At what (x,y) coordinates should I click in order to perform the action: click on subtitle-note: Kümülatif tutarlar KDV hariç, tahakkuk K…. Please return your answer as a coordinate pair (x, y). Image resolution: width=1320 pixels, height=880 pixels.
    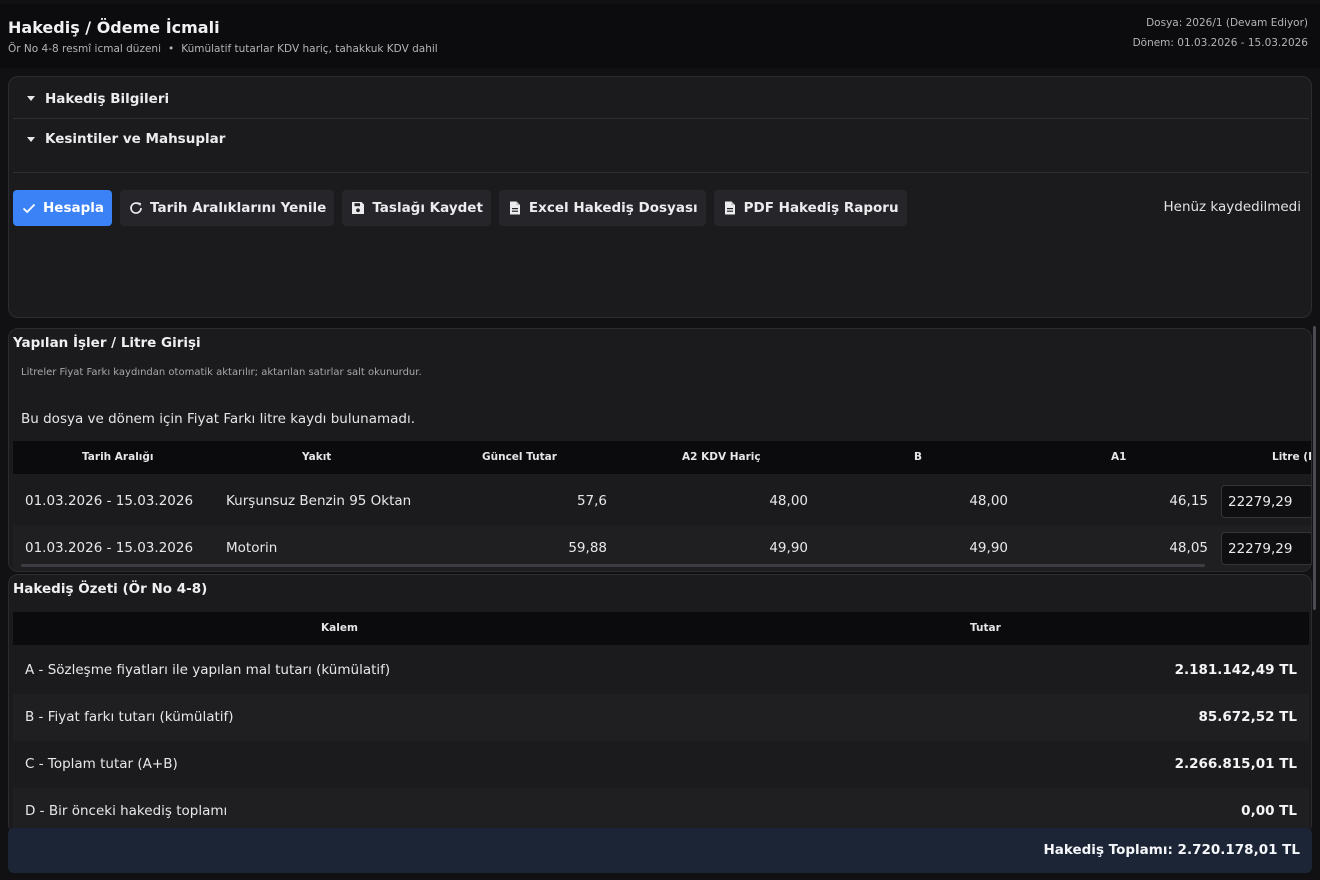
    Looking at the image, I should click on (309, 49).